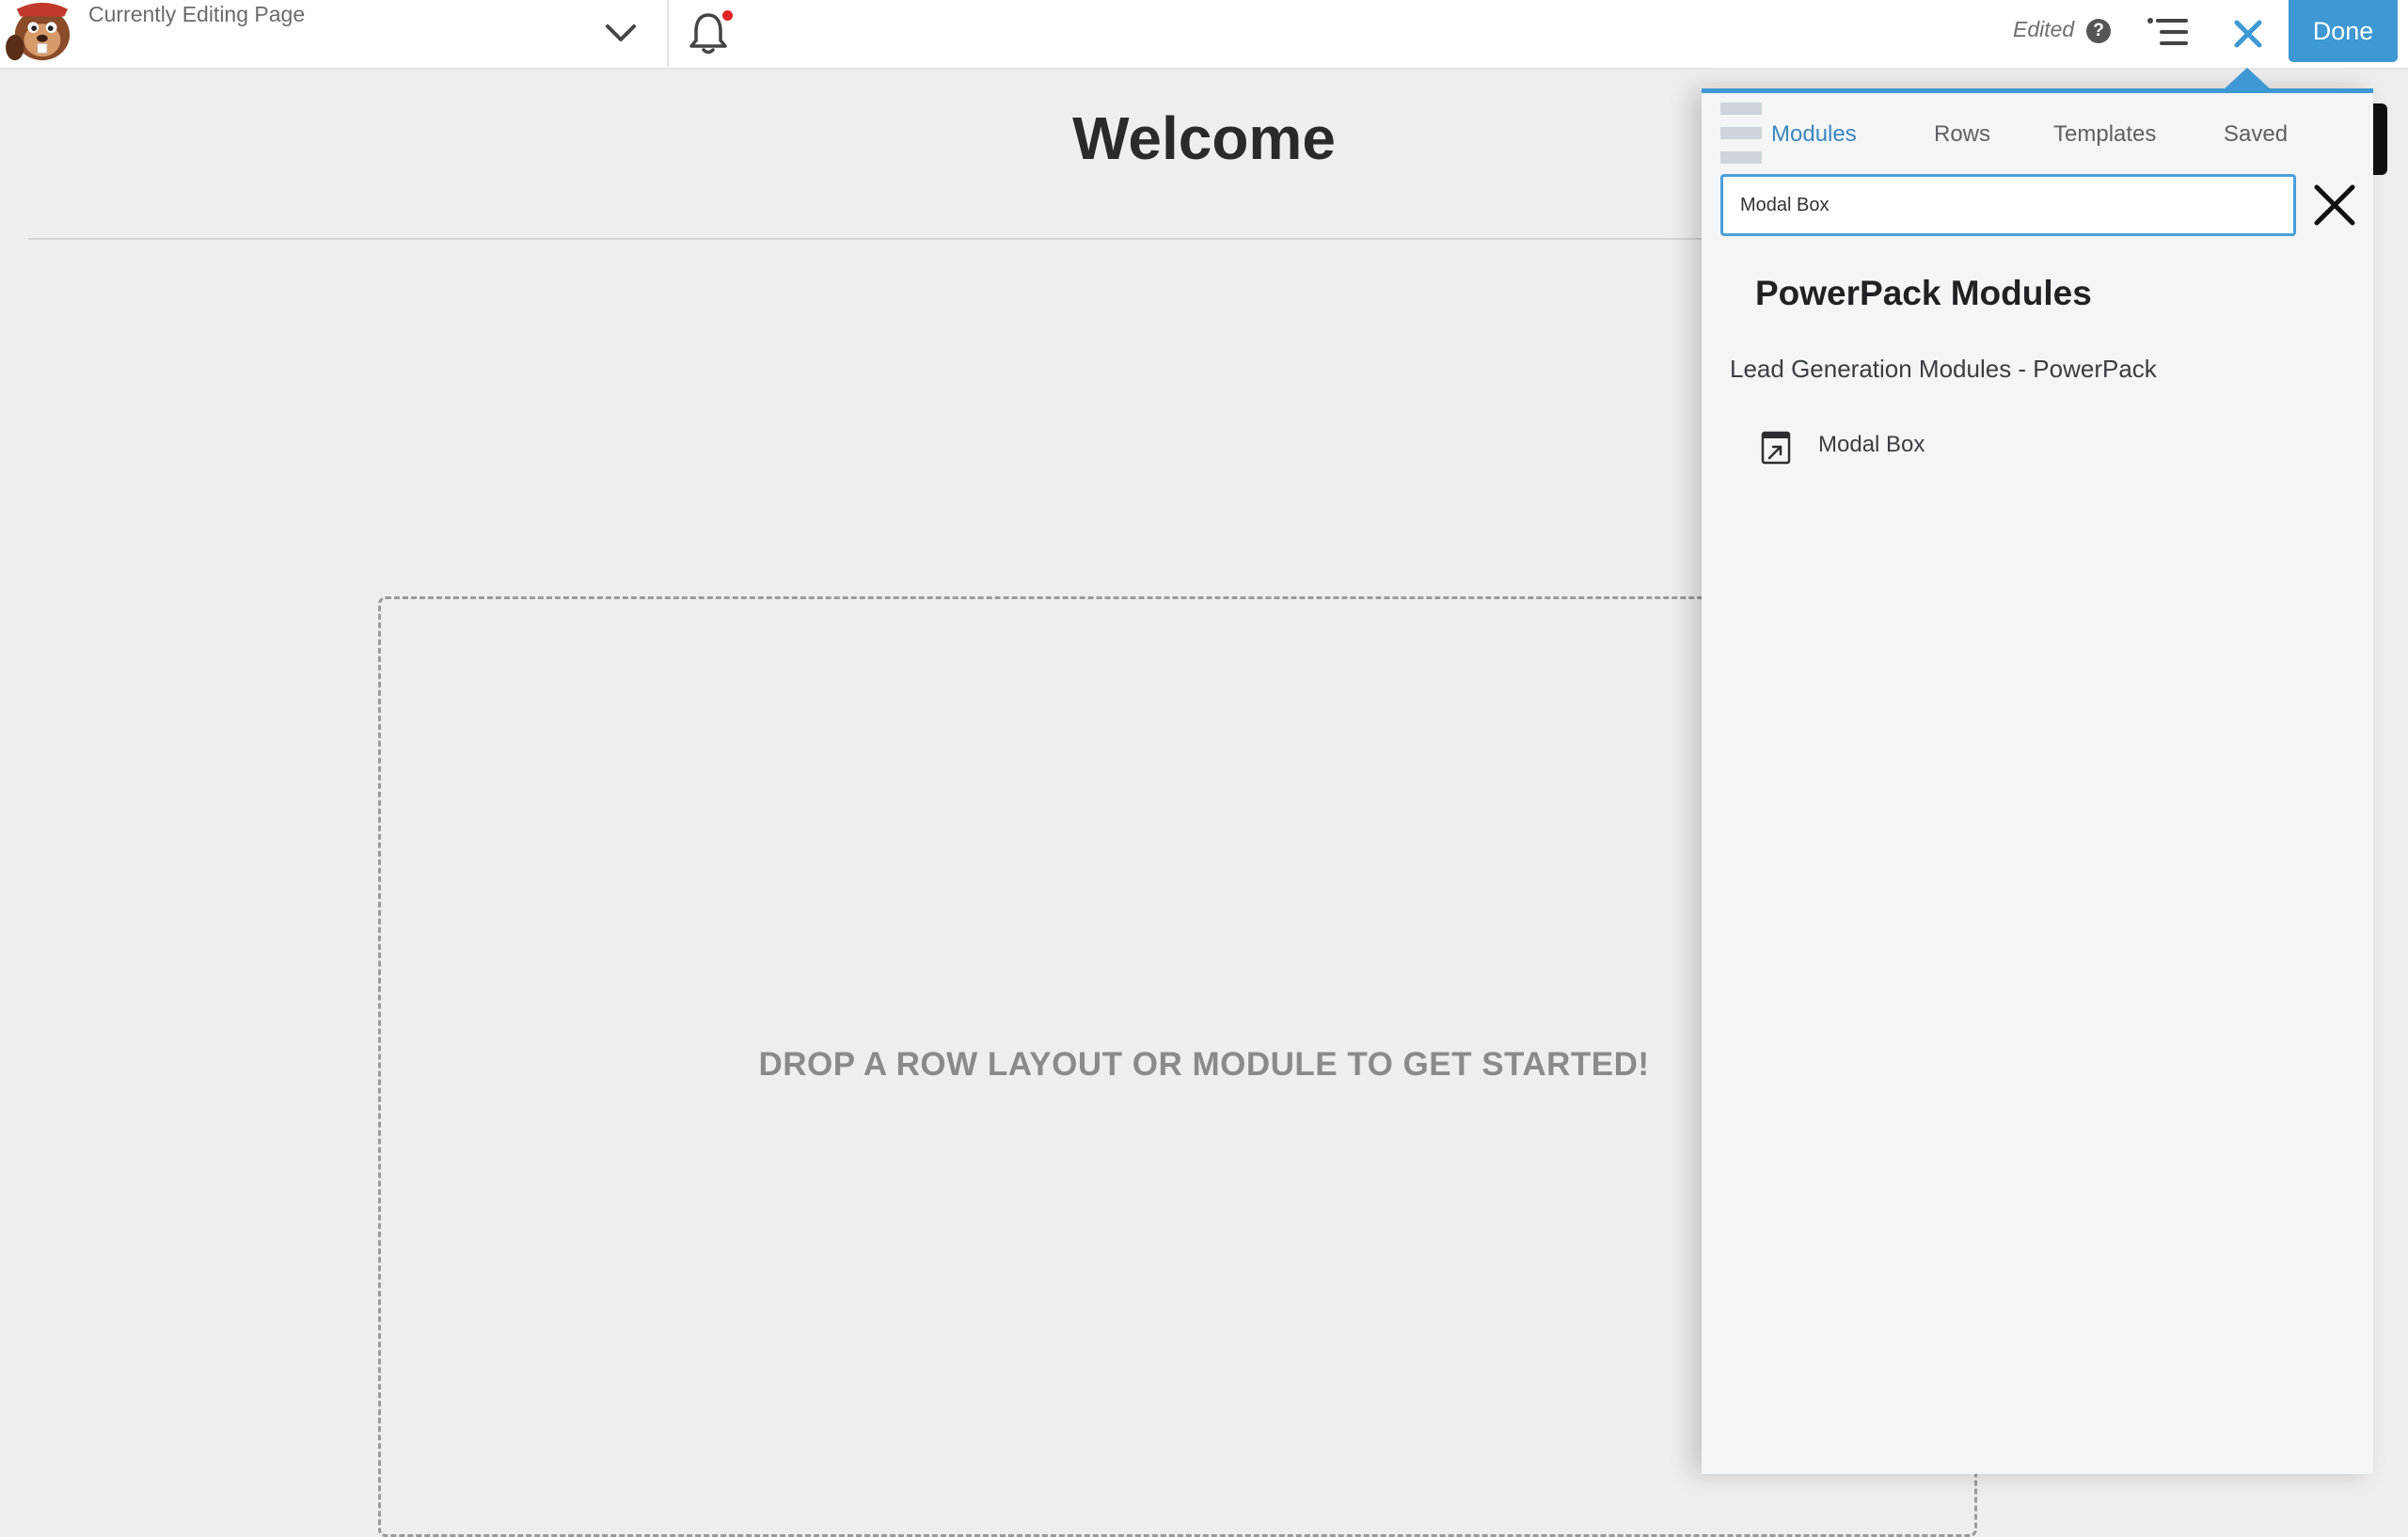  Describe the element at coordinates (621, 34) in the screenshot. I see `chevron-down-icon` at that location.